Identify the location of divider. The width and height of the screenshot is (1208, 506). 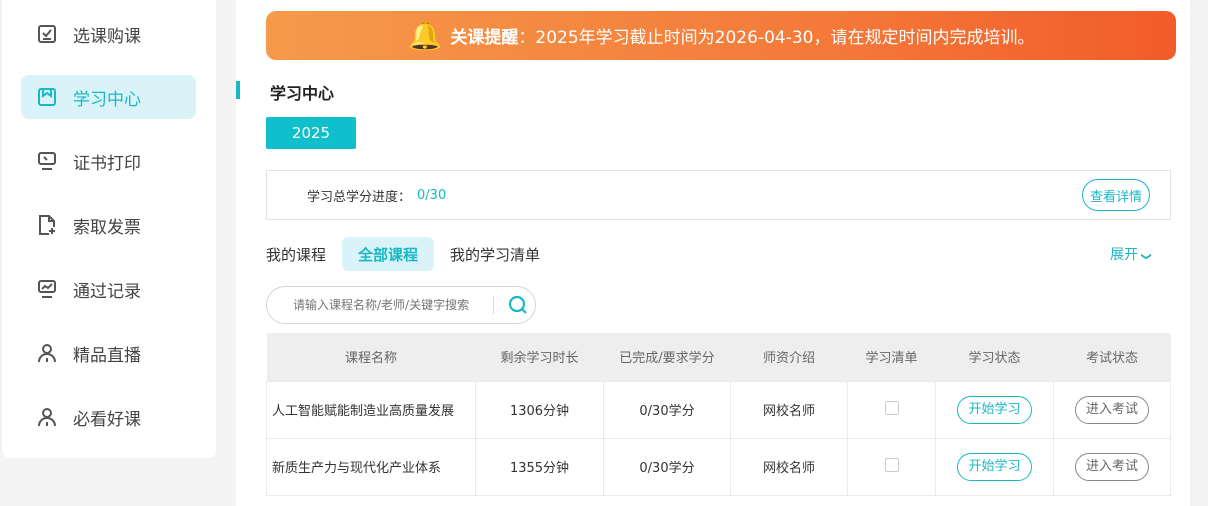
(493, 305).